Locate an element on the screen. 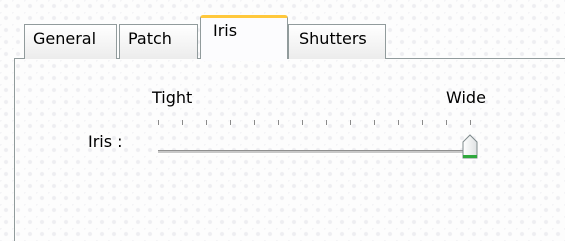  tab-shutters-label: Shutters is located at coordinates (333, 38).